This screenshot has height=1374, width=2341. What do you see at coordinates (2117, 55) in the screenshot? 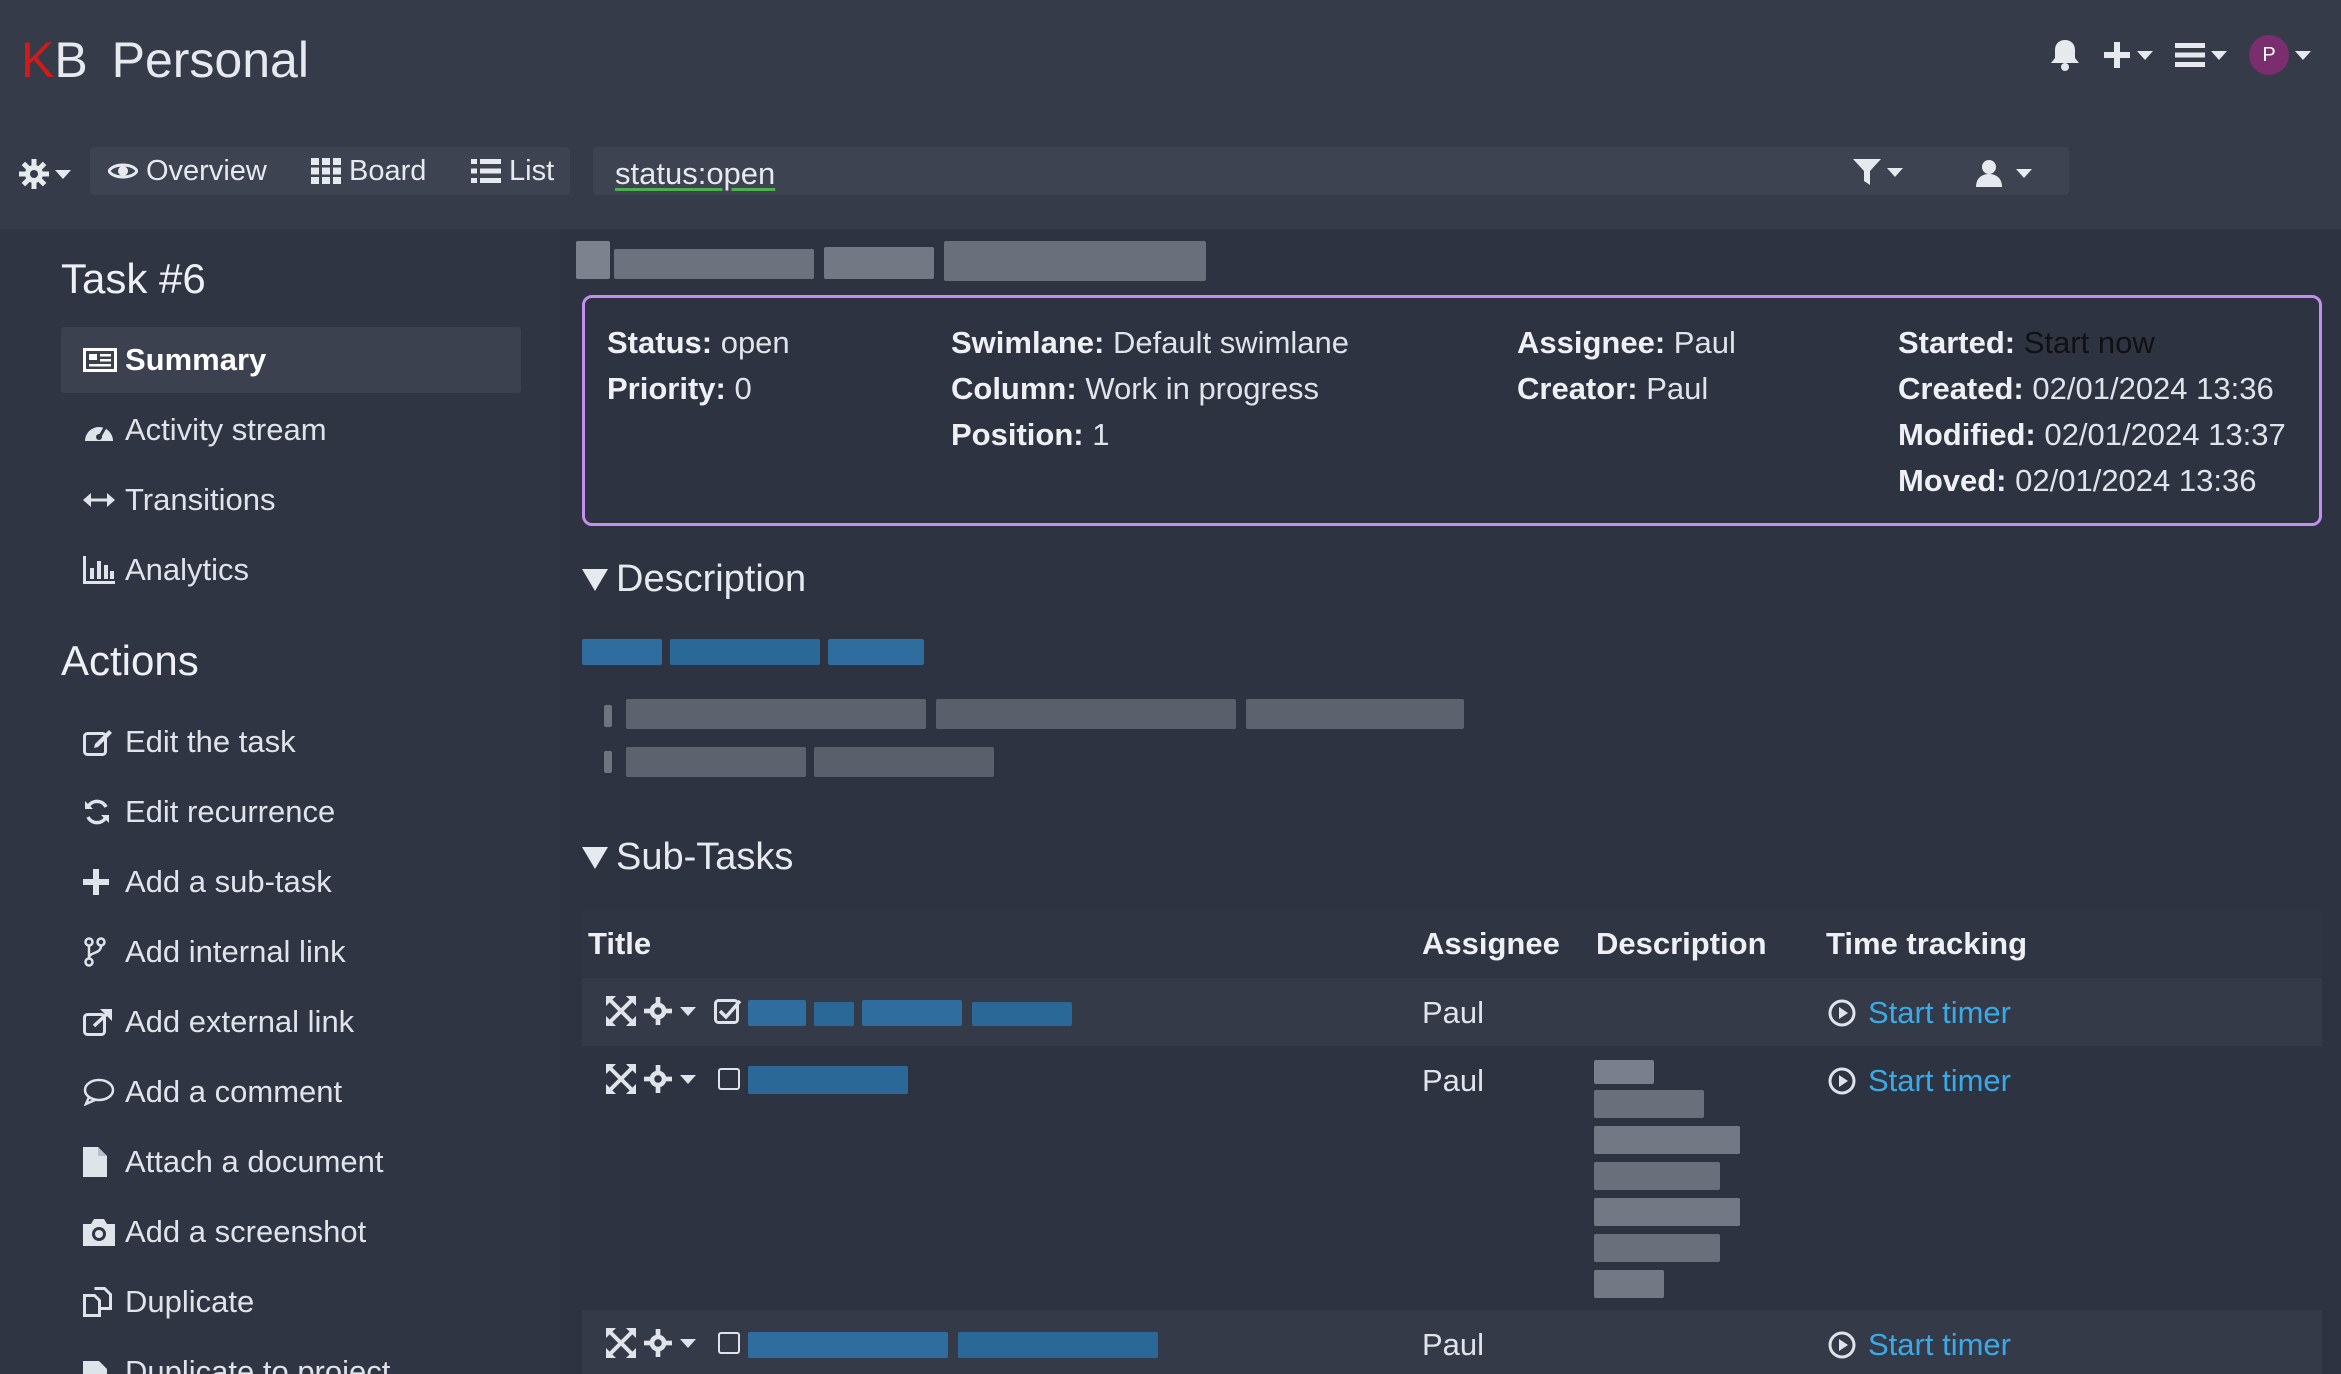
I see `plus-icon` at bounding box center [2117, 55].